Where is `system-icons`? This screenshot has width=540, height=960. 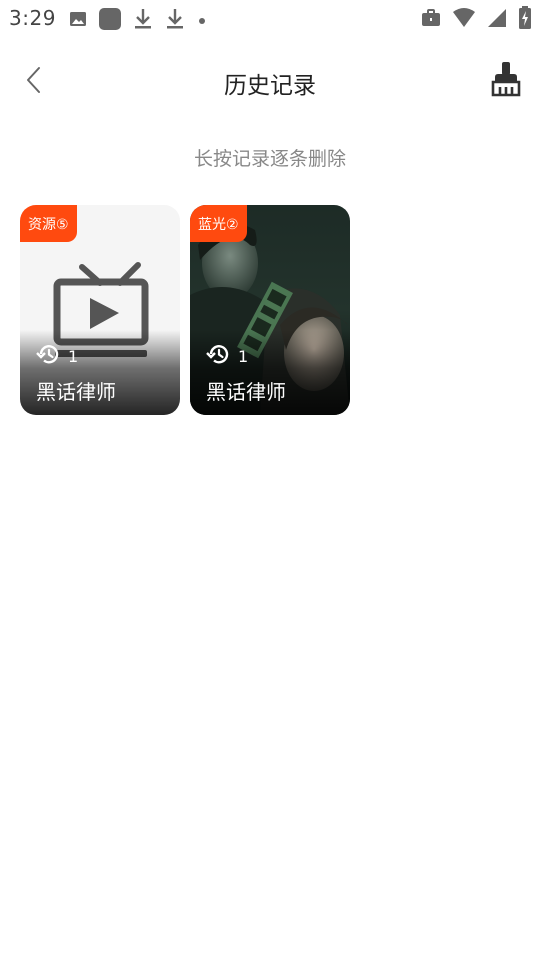
system-icons is located at coordinates (476, 20).